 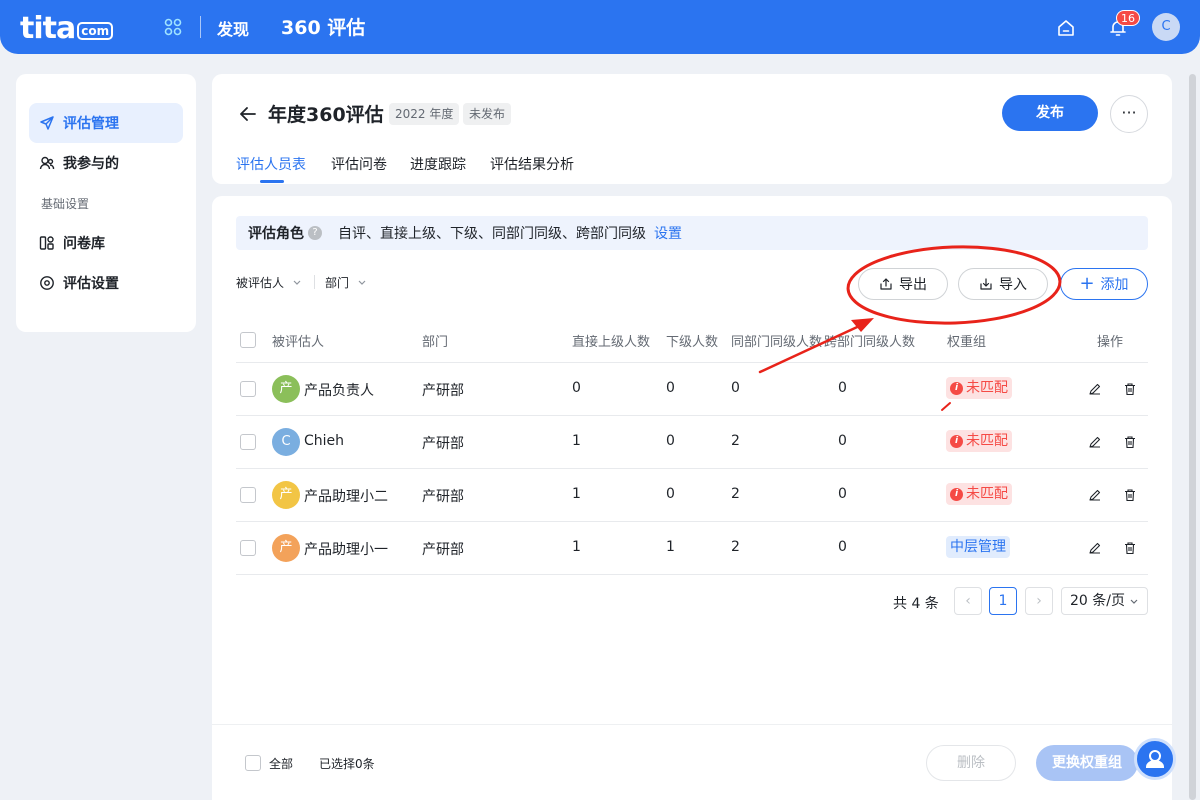 What do you see at coordinates (95, 31) in the screenshot?
I see `logo-suffix: com` at bounding box center [95, 31].